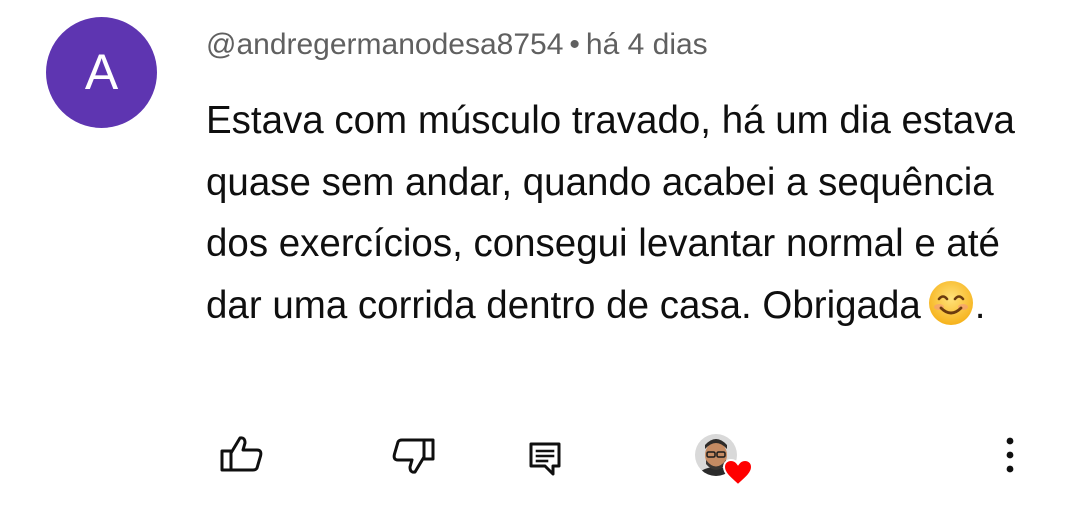 This screenshot has width=1079, height=514. What do you see at coordinates (738, 472) in the screenshot?
I see `heart-icon` at bounding box center [738, 472].